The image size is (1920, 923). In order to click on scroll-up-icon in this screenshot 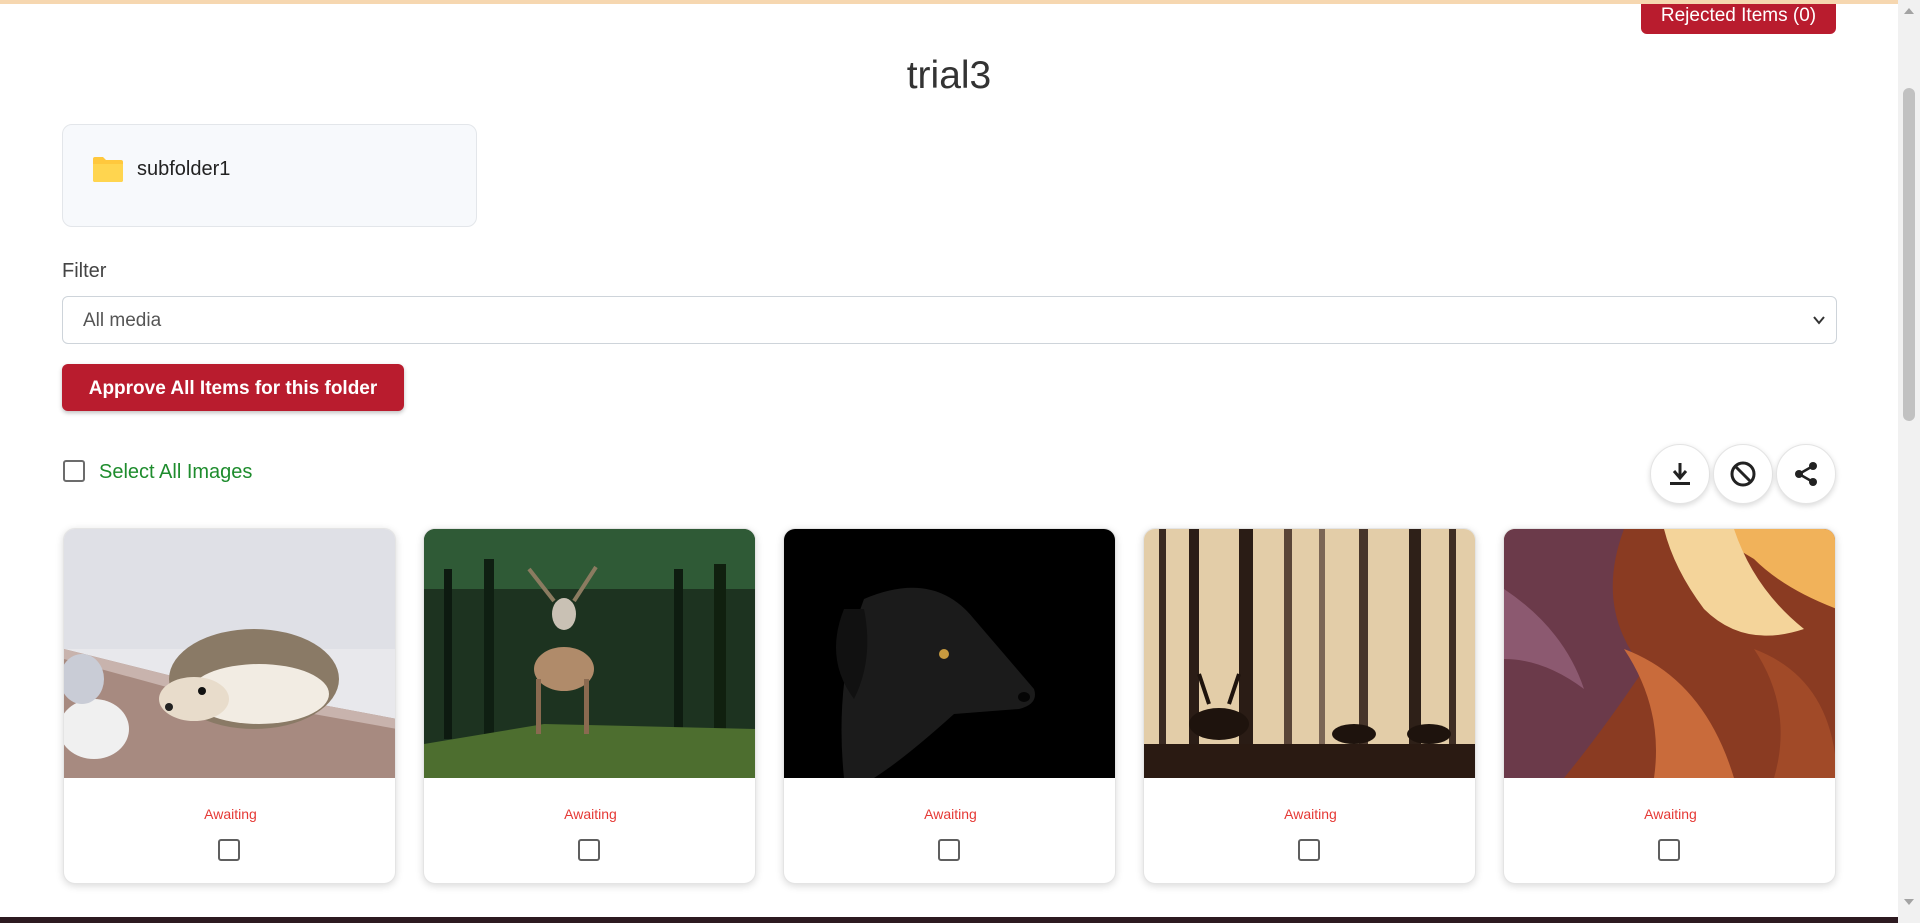, I will do `click(1909, 11)`.